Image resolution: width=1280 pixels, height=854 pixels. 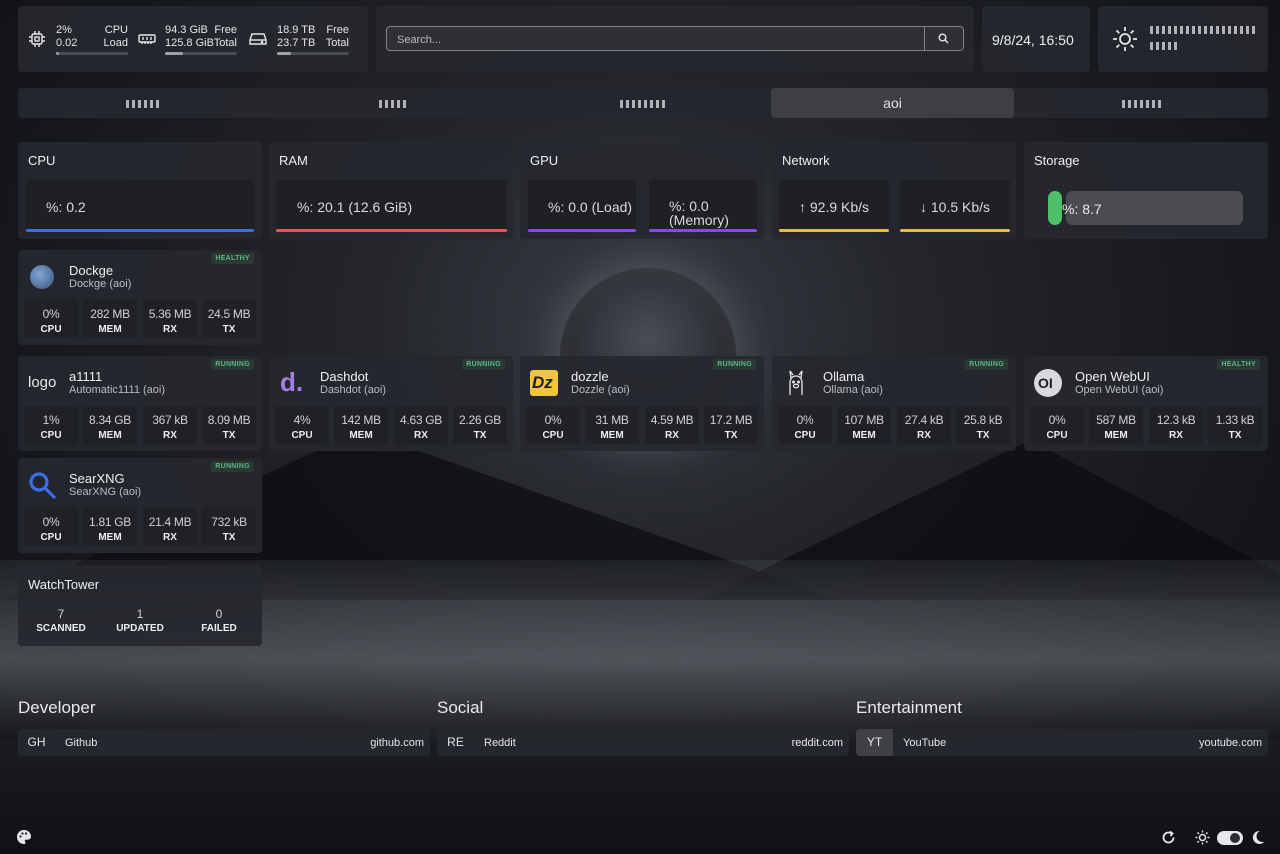 What do you see at coordinates (892, 103) in the screenshot?
I see `tab-aoi: aoi` at bounding box center [892, 103].